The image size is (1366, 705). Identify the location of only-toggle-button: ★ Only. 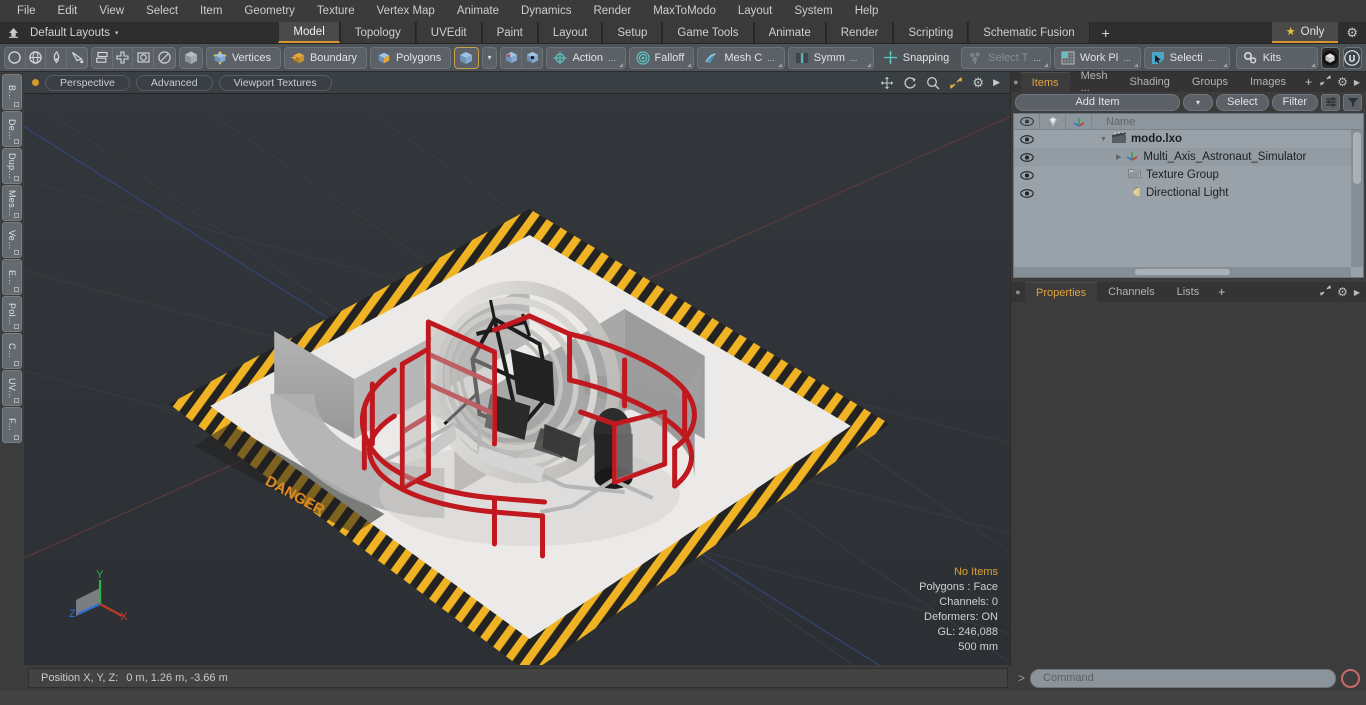
(1305, 32).